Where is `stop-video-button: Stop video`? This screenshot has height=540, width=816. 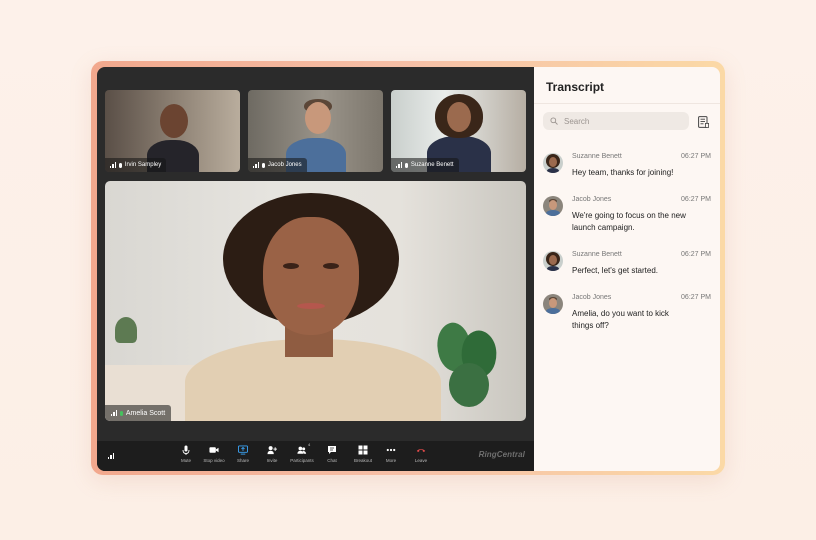 stop-video-button: Stop video is located at coordinates (214, 457).